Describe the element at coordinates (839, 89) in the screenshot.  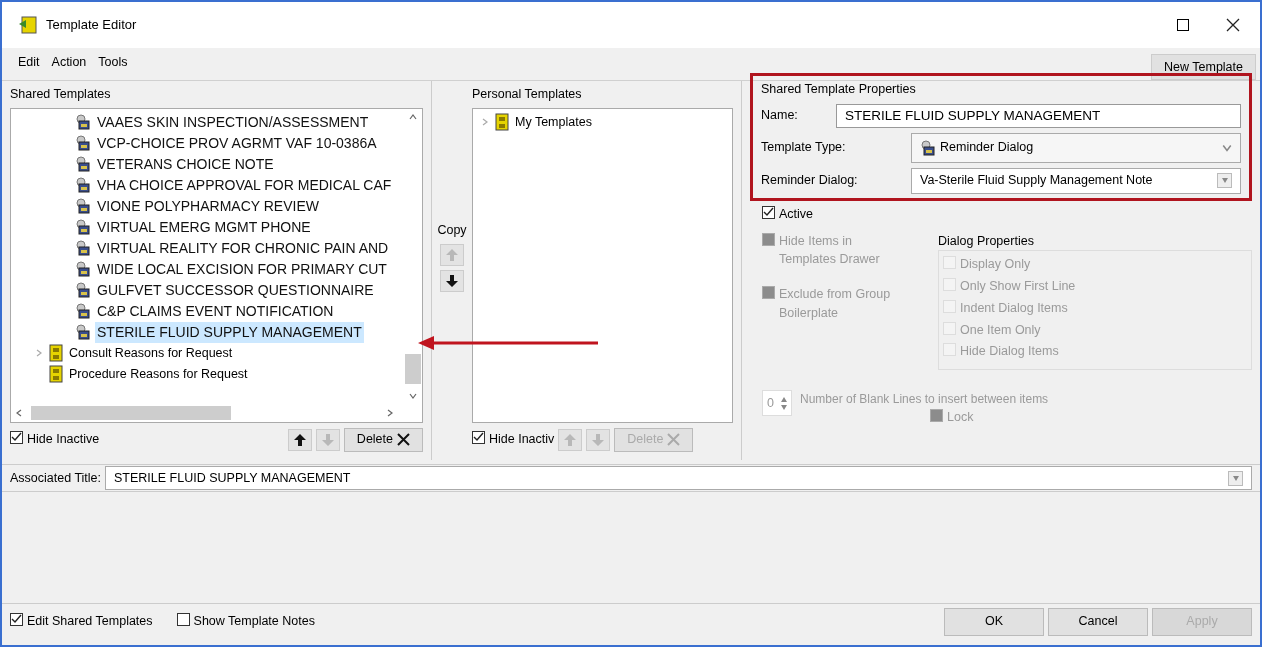
I see `group-title: Shared Template Properties` at that location.